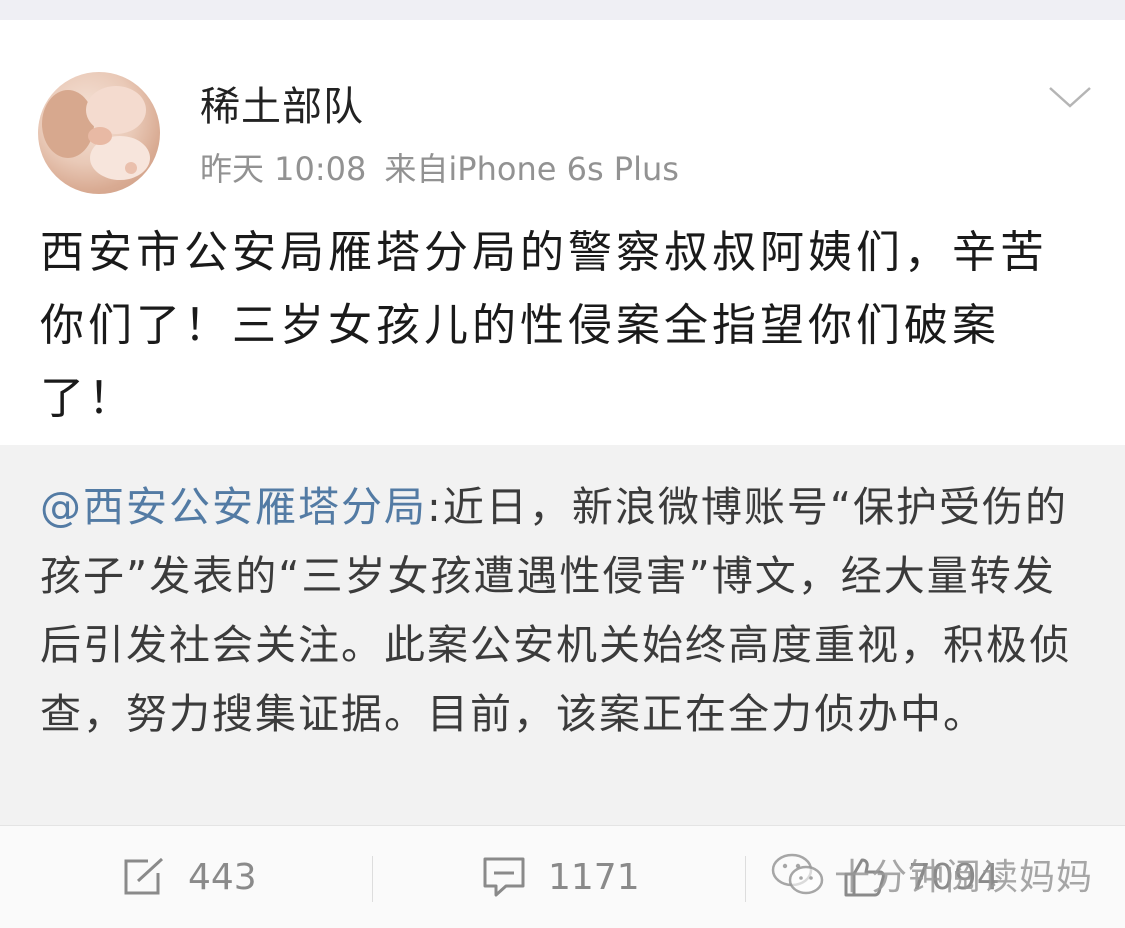  I want to click on repost-button: 443, so click(189, 877).